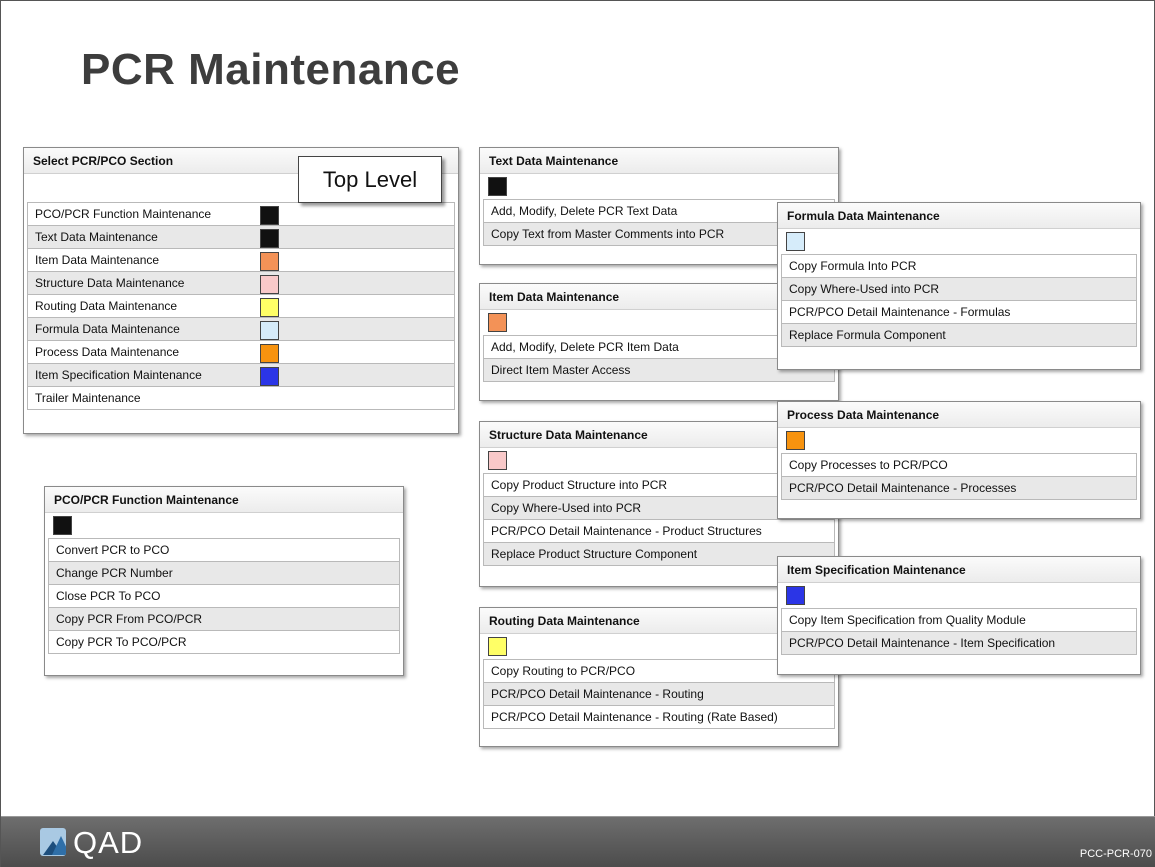 The width and height of the screenshot is (1155, 867). I want to click on section-option-label: Trailer Maintenance, so click(88, 398).